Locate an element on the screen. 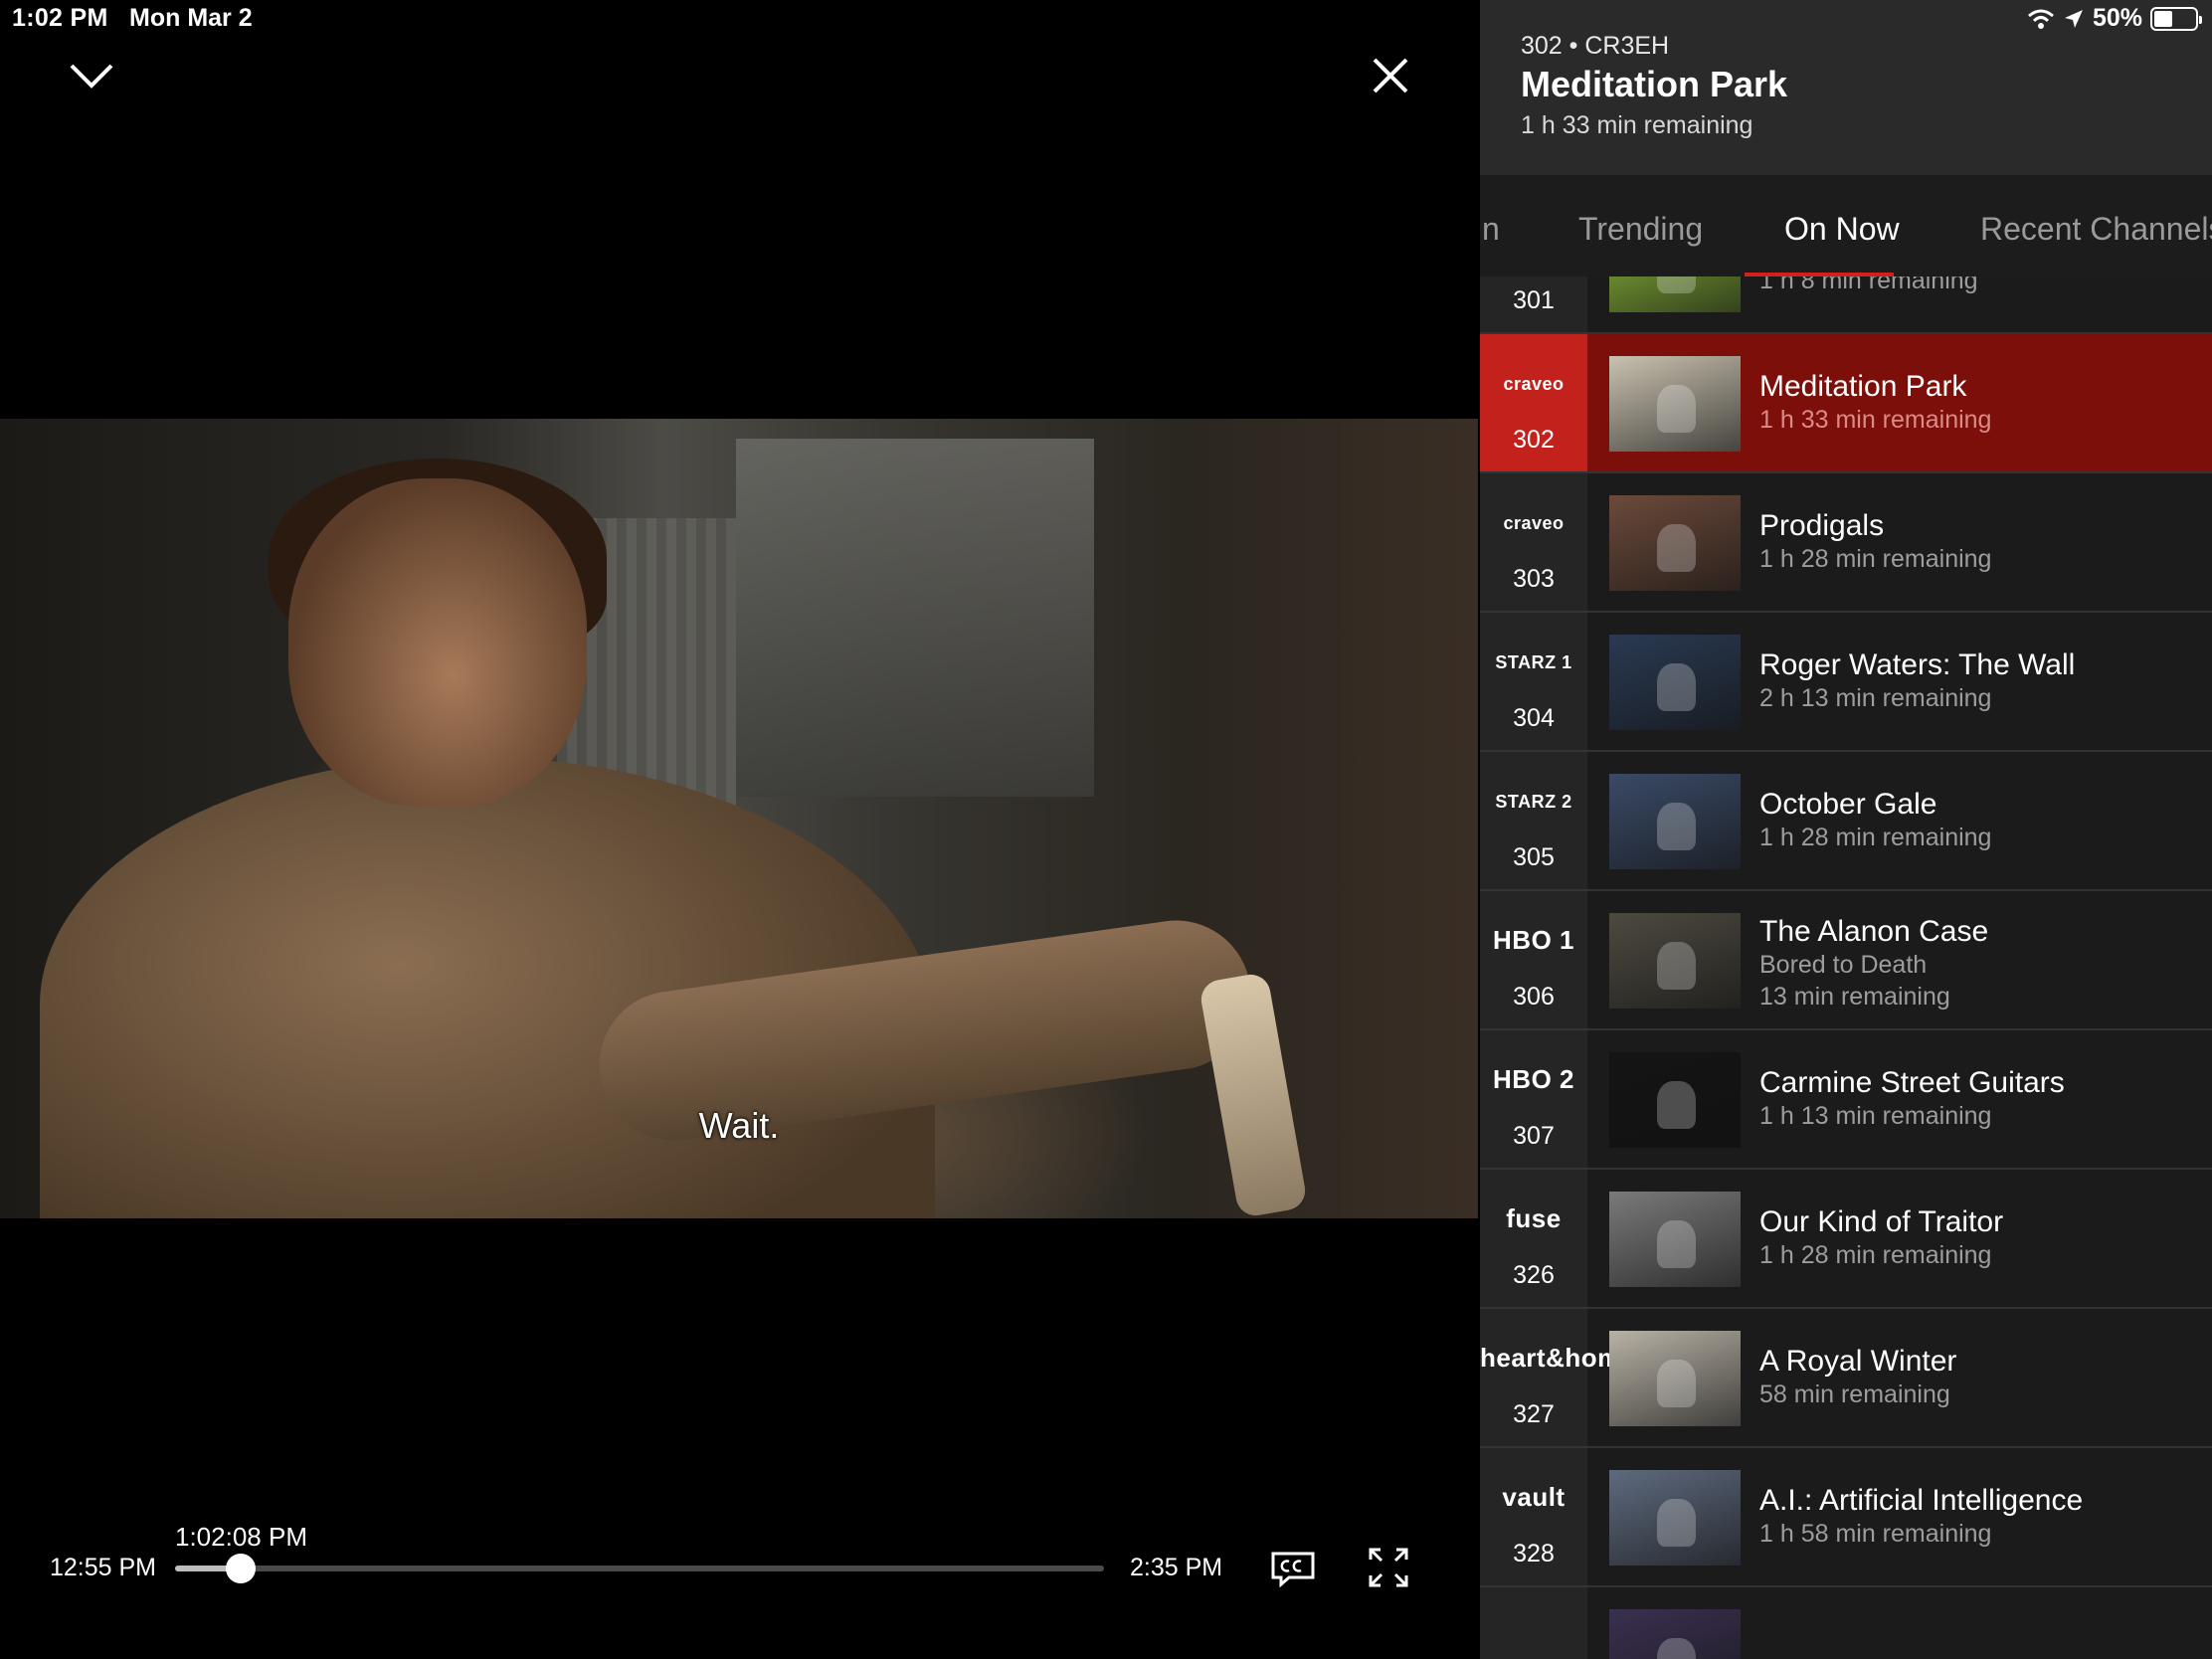 The image size is (2212, 1659). channel-number: 306 is located at coordinates (1534, 997).